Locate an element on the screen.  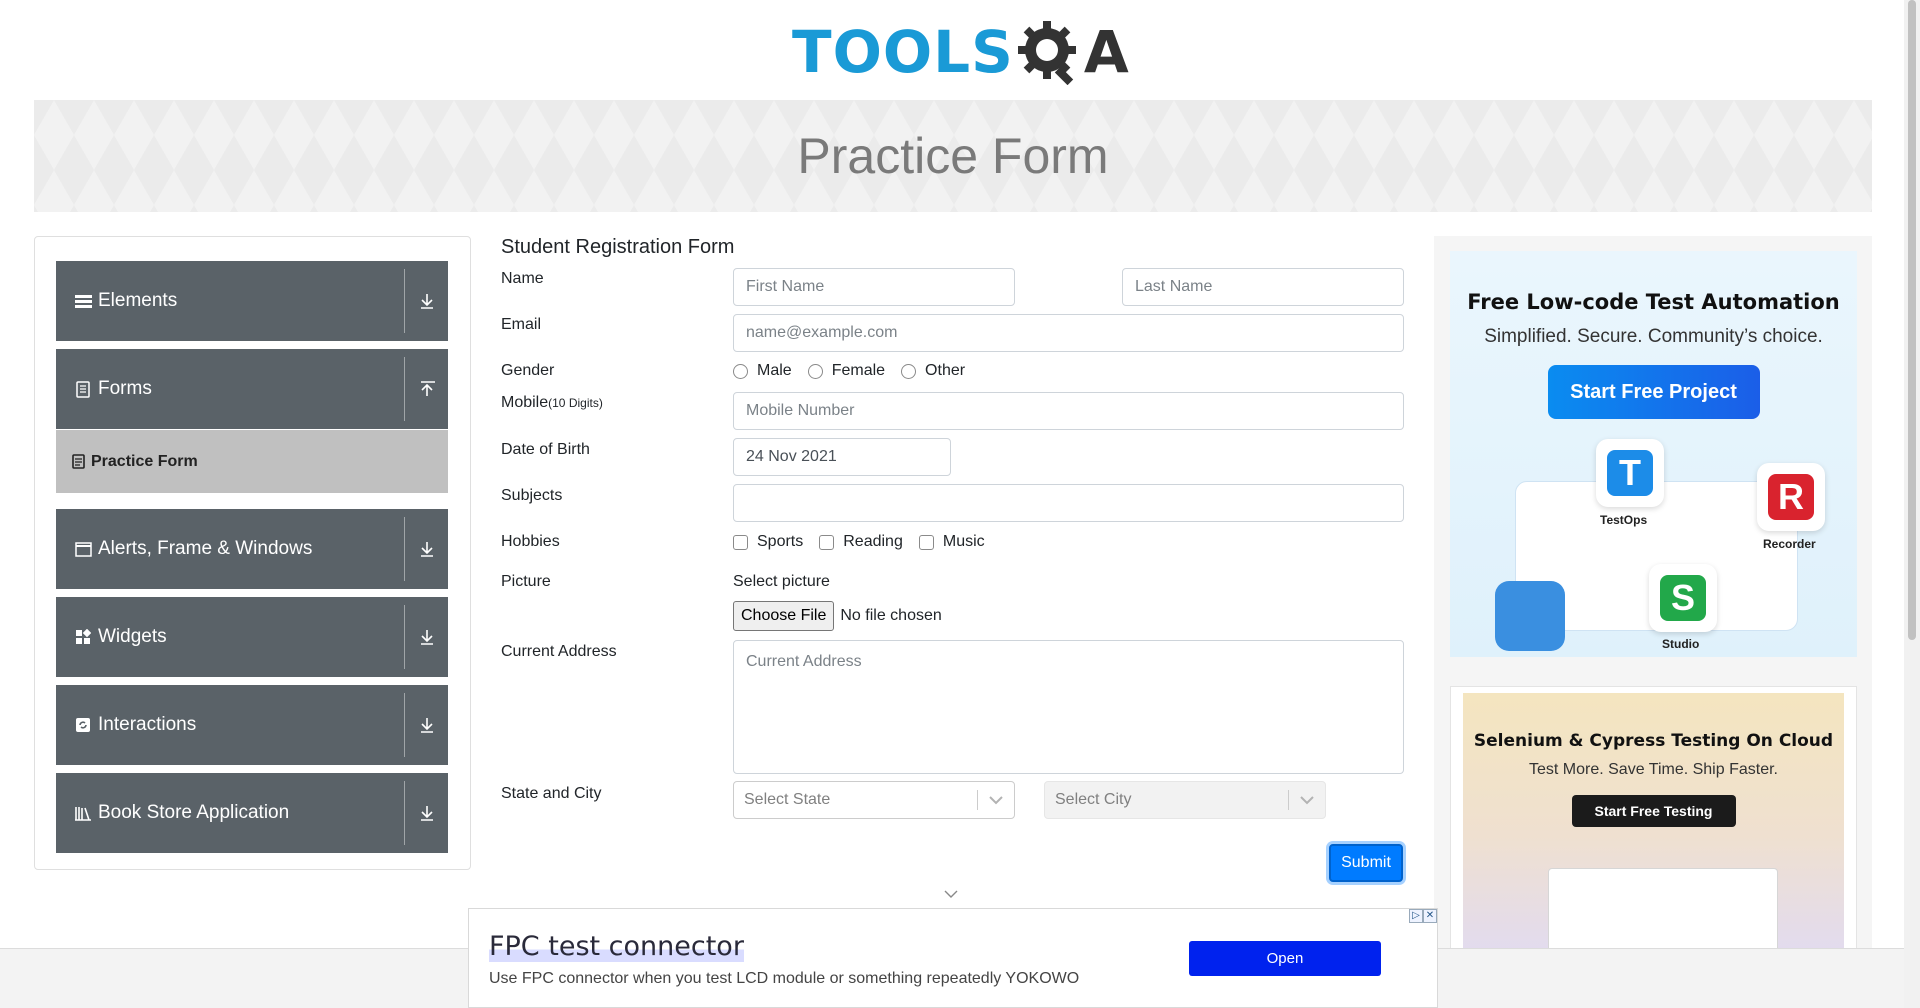
radio-label: Male is located at coordinates (774, 370).